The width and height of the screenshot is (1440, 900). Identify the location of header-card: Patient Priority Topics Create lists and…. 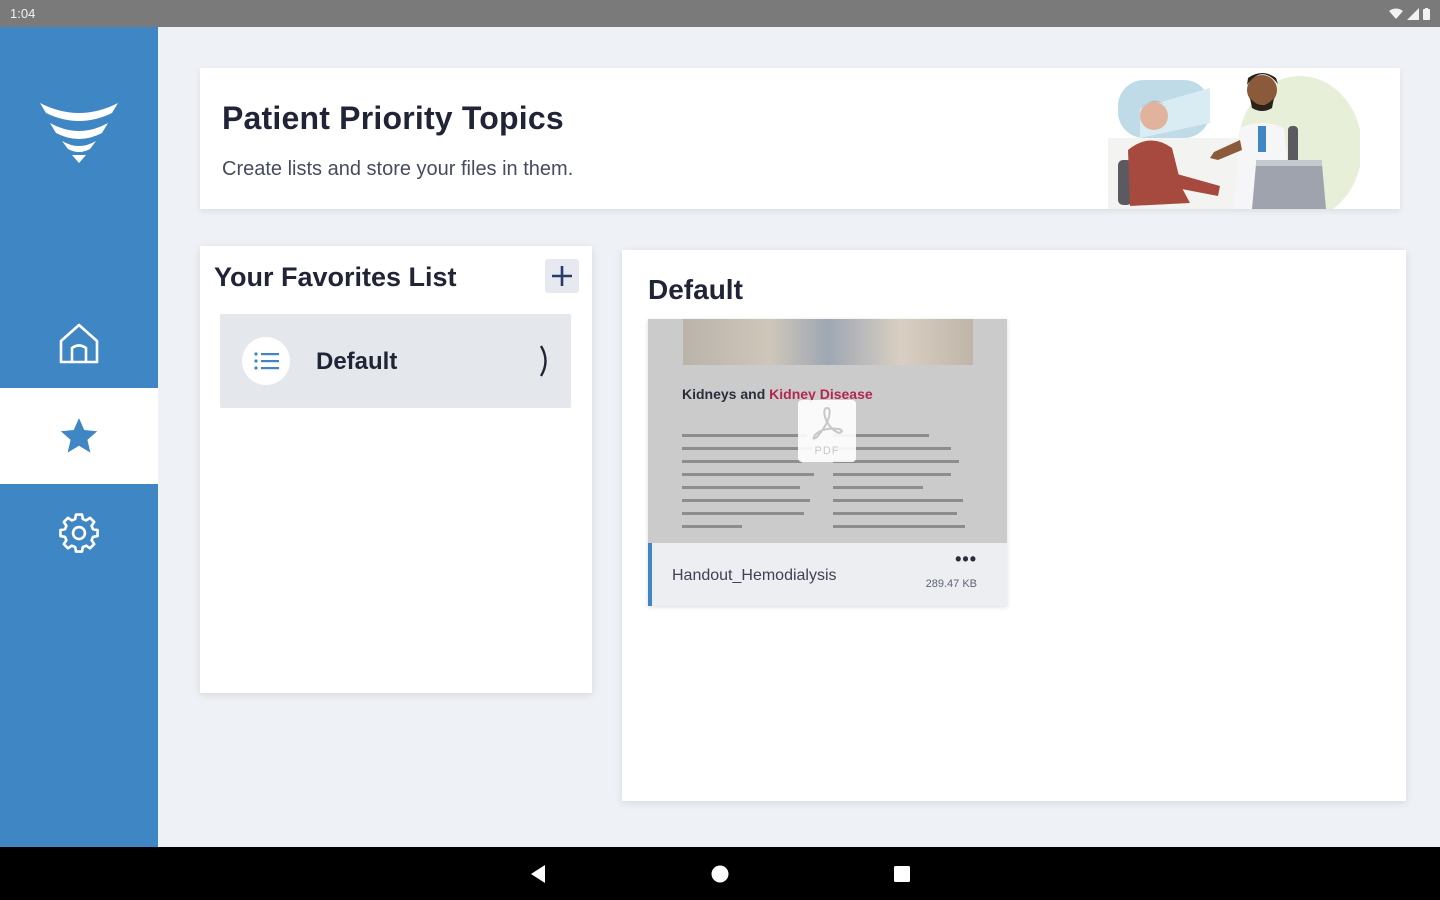
(800, 138).